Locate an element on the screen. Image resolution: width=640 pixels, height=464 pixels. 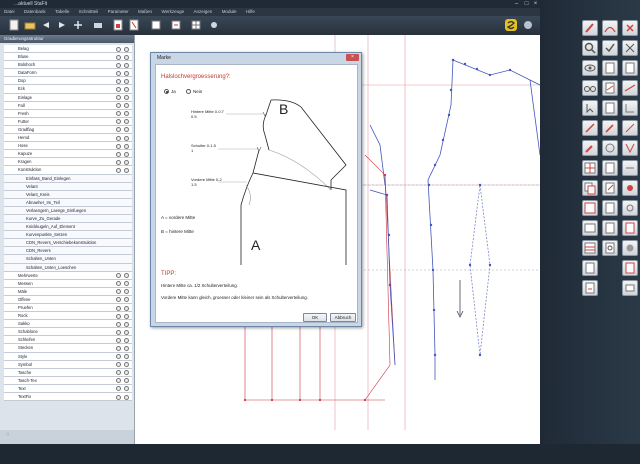
brush-tool-icon is located at coordinates (590, 148).